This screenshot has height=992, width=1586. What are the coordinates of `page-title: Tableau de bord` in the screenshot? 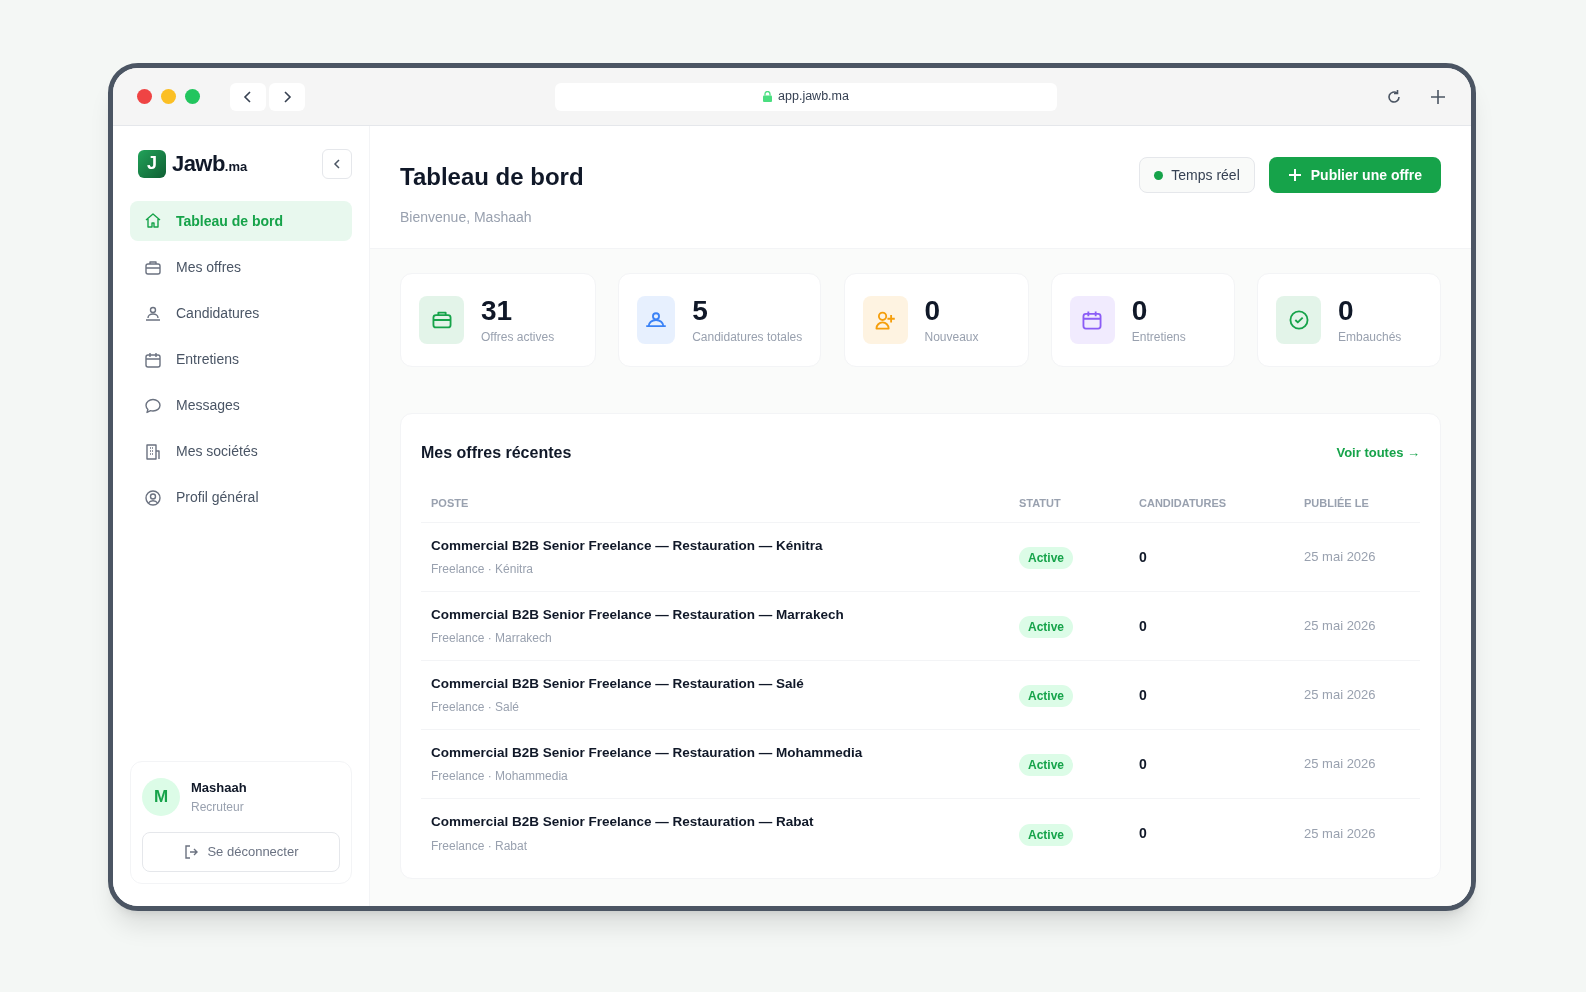 It's located at (492, 177).